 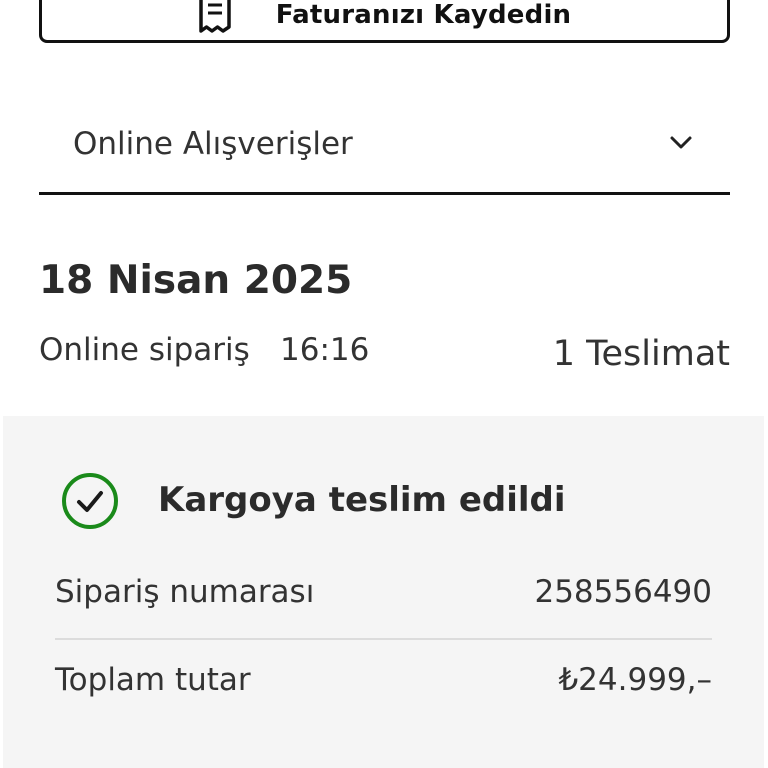 What do you see at coordinates (90, 501) in the screenshot?
I see `check-circle-icon` at bounding box center [90, 501].